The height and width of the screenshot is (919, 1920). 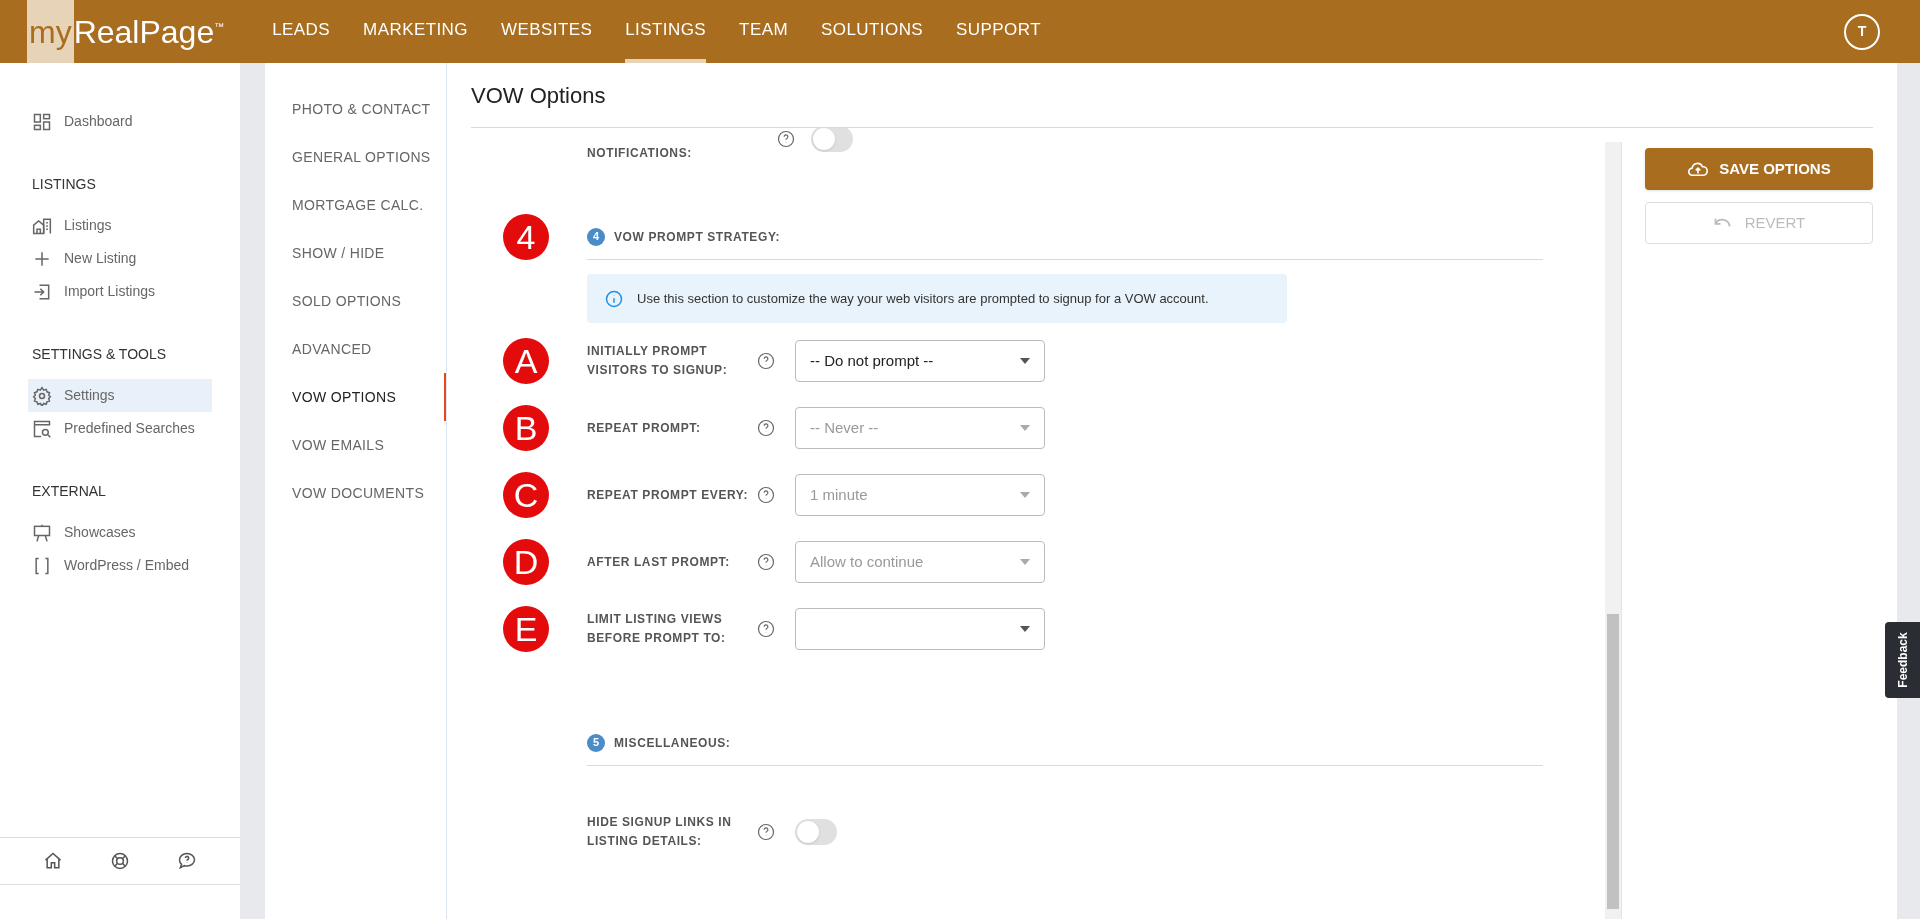 What do you see at coordinates (100, 354) in the screenshot?
I see `section-heading: SETTINGS & TOOLS` at bounding box center [100, 354].